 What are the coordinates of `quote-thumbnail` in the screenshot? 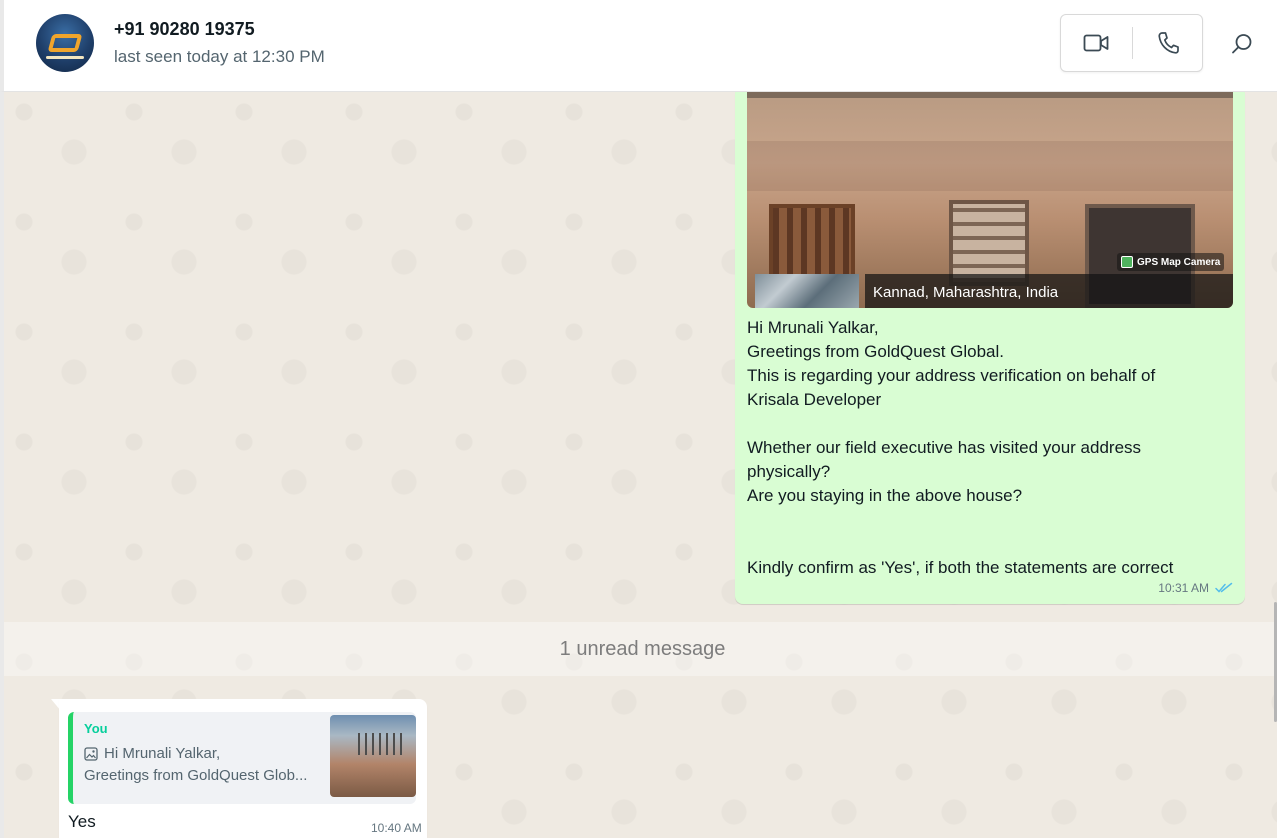 It's located at (373, 756).